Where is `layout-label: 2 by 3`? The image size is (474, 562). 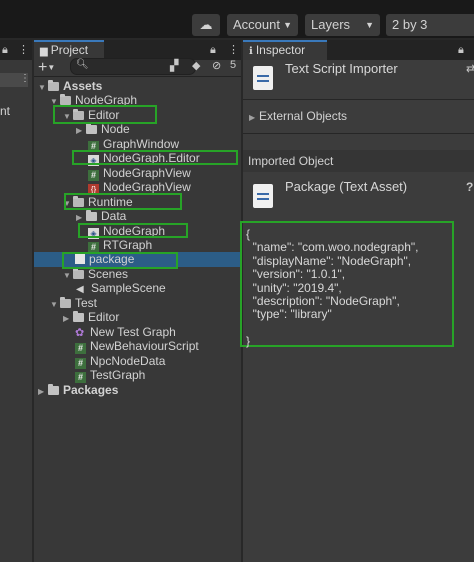 layout-label: 2 by 3 is located at coordinates (410, 24).